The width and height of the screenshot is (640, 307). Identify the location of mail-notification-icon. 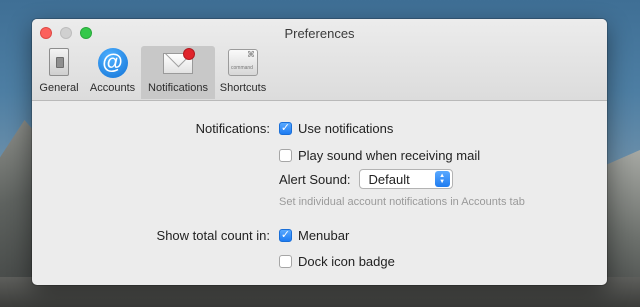
(178, 63).